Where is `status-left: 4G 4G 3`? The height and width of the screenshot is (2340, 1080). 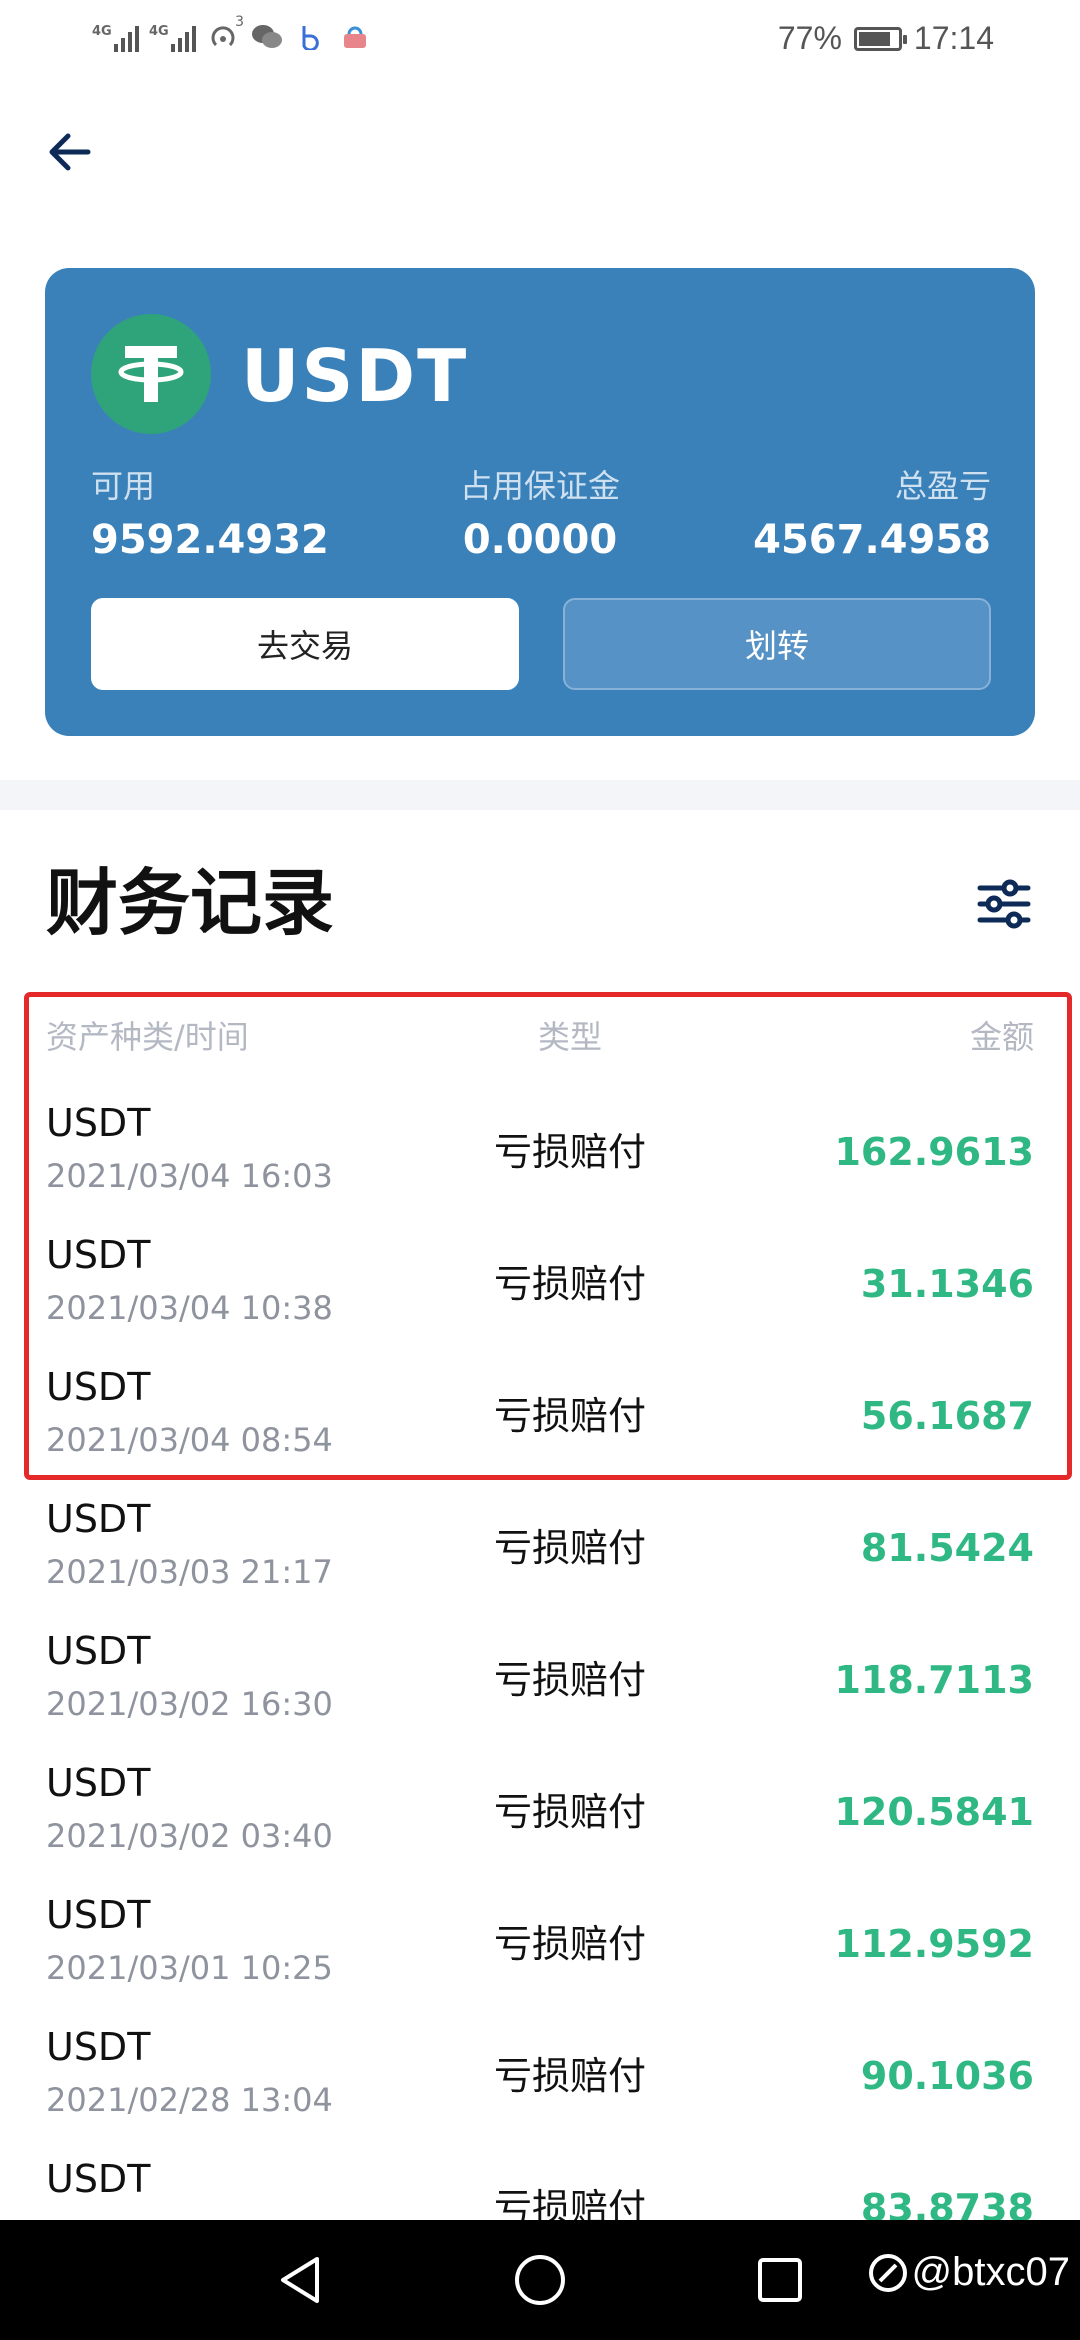
status-left: 4G 4G 3 is located at coordinates (232, 34).